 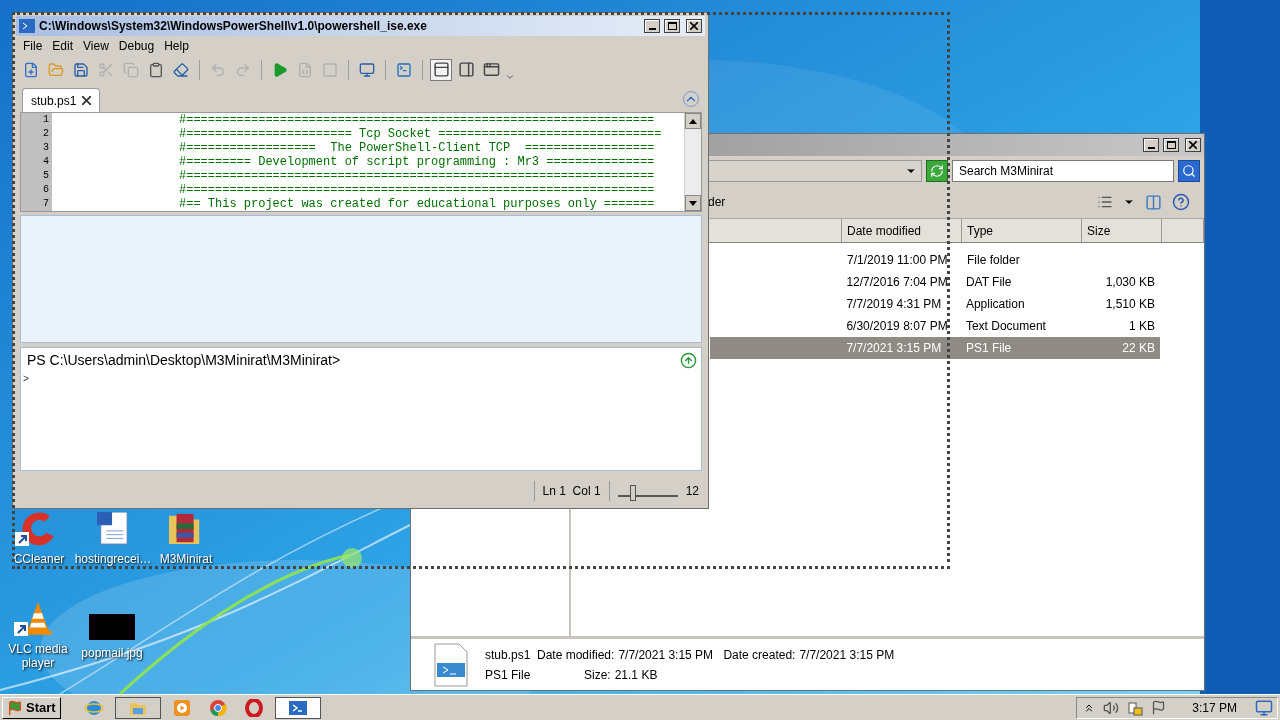 I want to click on size-cell-text: 1,030 KB, so click(x=1130, y=282).